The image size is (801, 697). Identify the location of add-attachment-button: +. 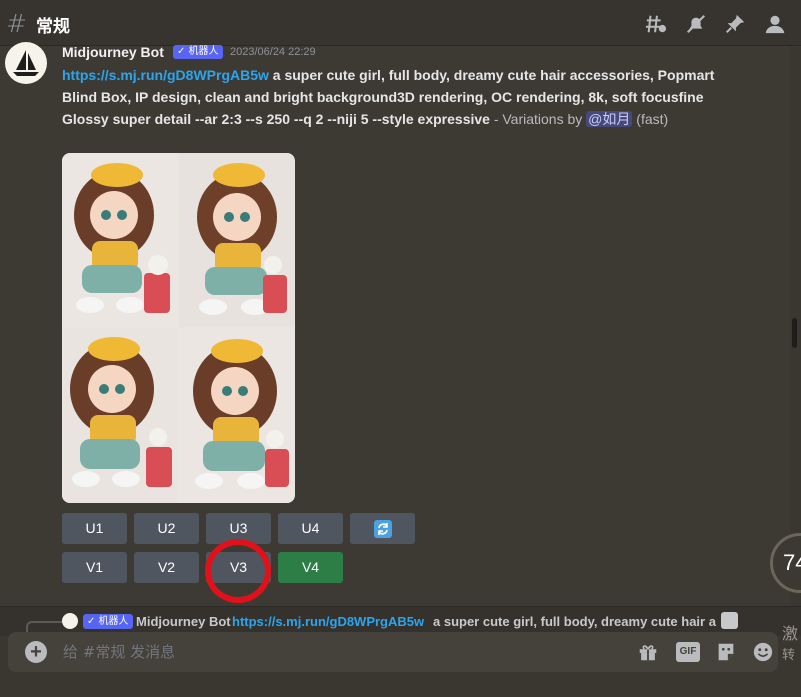
(36, 652).